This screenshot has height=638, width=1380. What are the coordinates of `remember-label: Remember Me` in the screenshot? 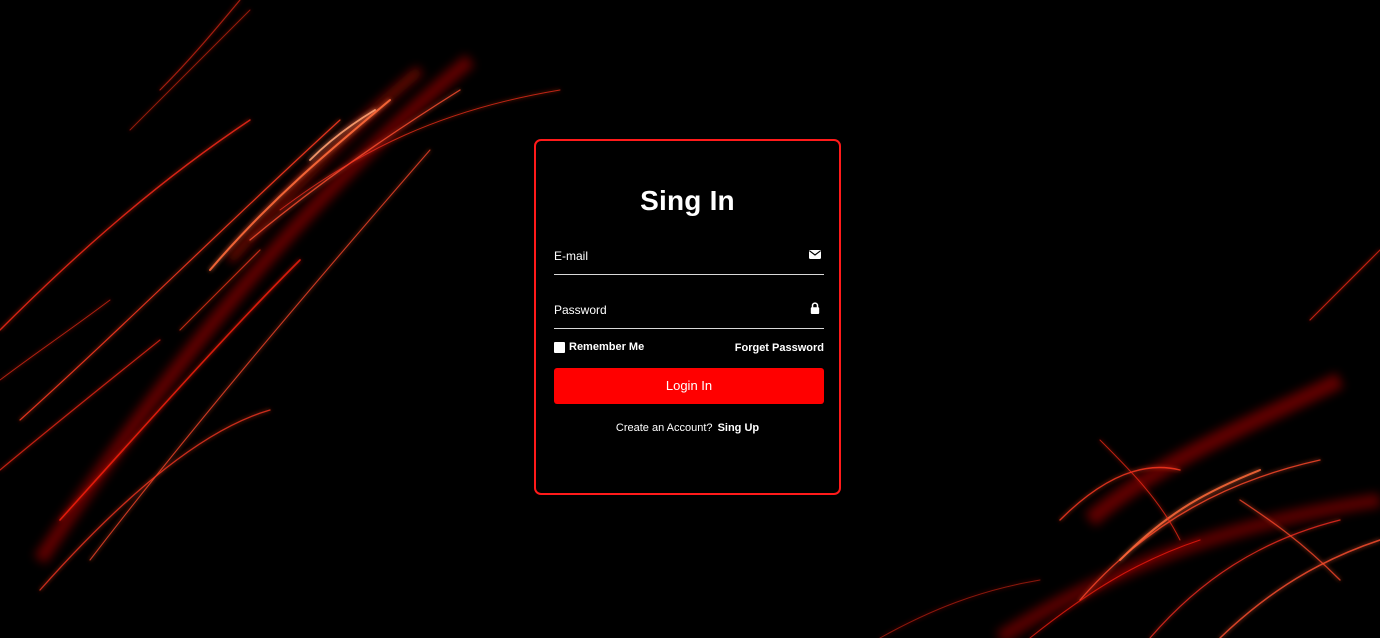 It's located at (607, 347).